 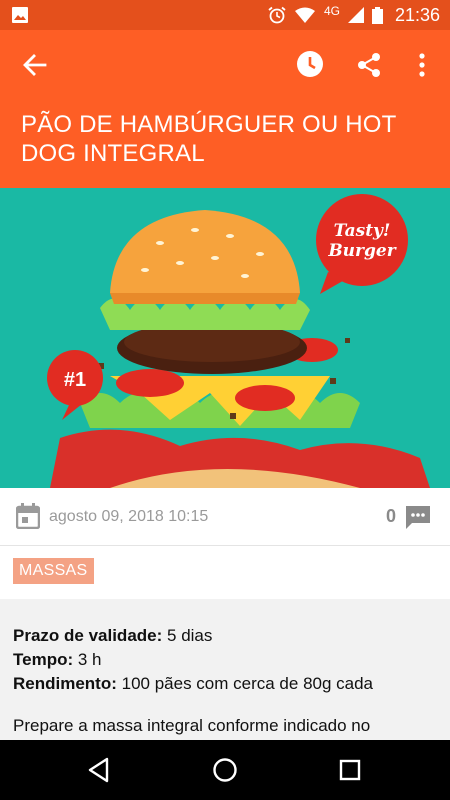 I want to click on time-value: 3 h, so click(x=89, y=659).